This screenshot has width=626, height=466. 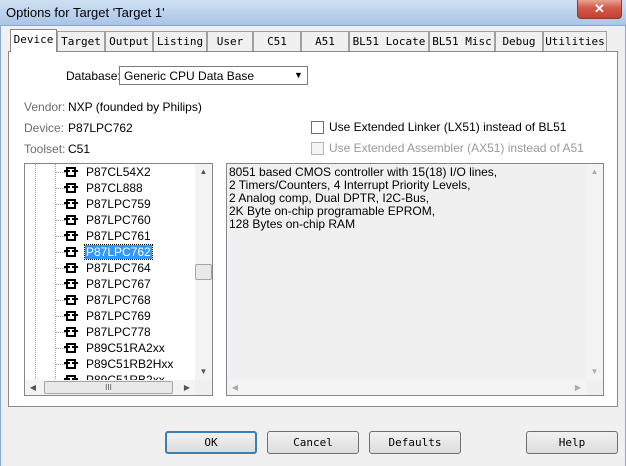 What do you see at coordinates (44, 128) in the screenshot?
I see `device-label: Device:` at bounding box center [44, 128].